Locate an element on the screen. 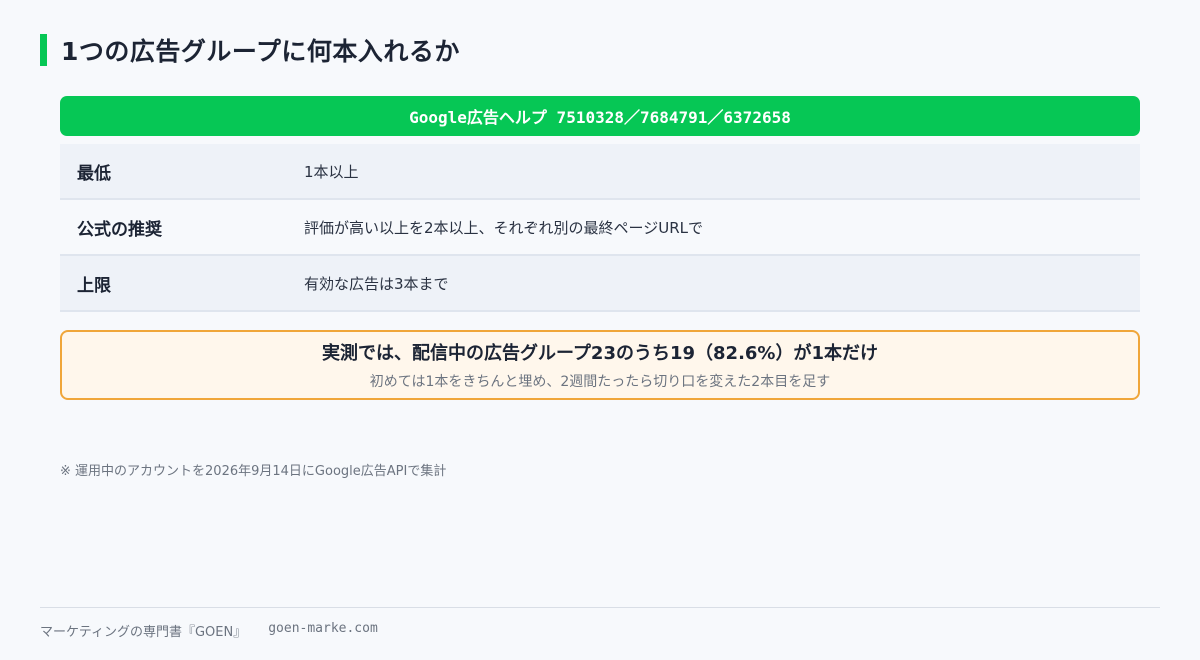 Image resolution: width=1200 pixels, height=660 pixels. table-row: 公式の推奨 評価が高い以上を2本以上、それぞれ別の最終ページURLで is located at coordinates (600, 228).